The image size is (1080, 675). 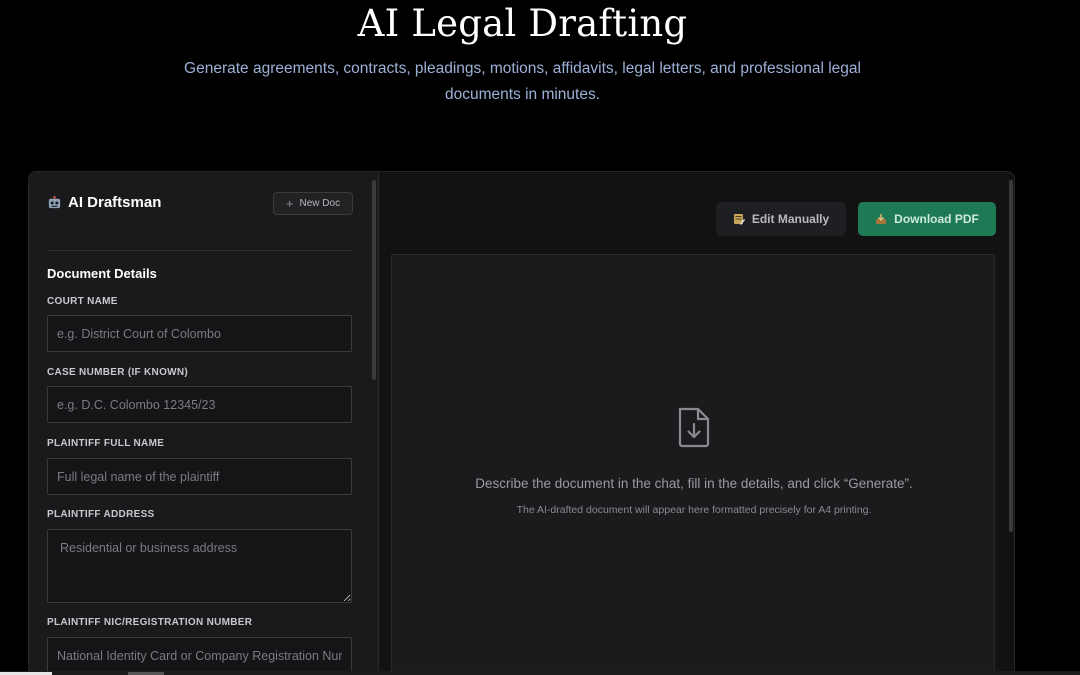 I want to click on plaintiff-address-textarea, so click(x=199, y=566).